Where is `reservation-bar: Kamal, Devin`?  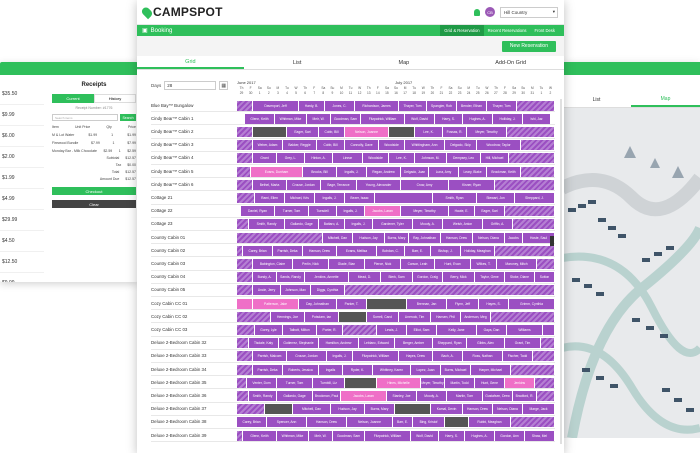 reservation-bar: Kamal, Devin is located at coordinates (447, 409).